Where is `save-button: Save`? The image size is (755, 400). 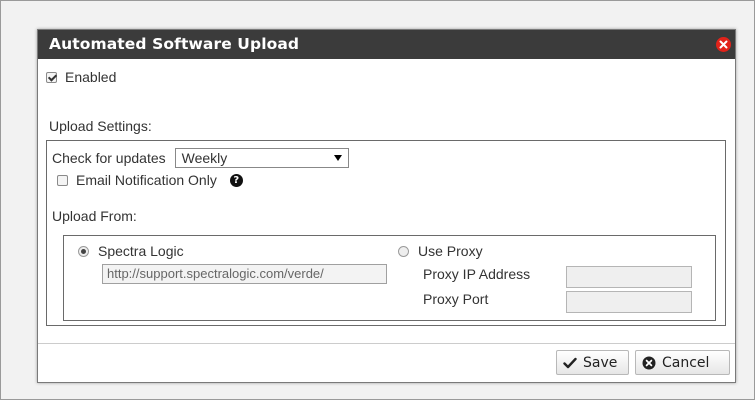
save-button: Save is located at coordinates (592, 362).